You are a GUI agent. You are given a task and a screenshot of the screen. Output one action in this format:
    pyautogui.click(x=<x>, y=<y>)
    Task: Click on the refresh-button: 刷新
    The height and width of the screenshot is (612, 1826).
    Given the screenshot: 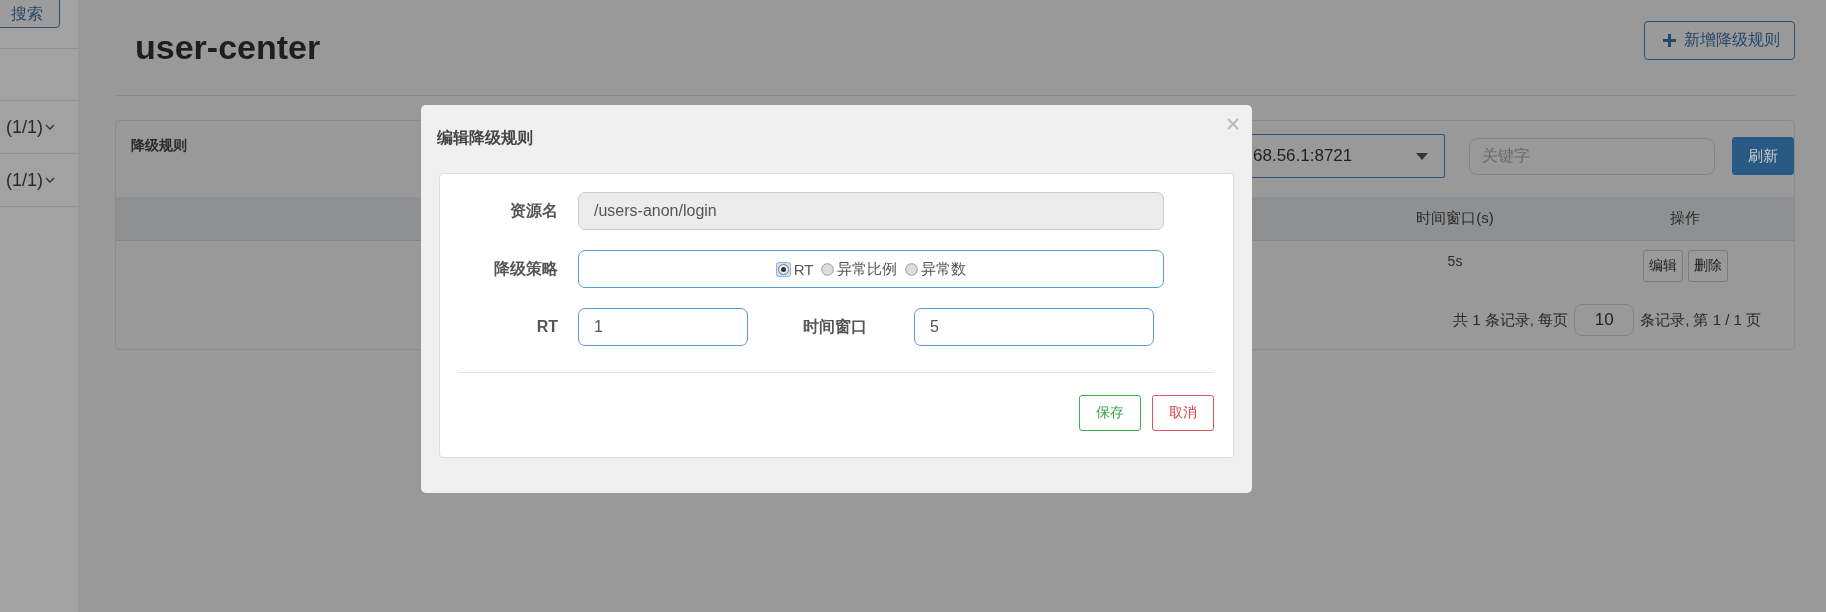 What is the action you would take?
    pyautogui.click(x=1763, y=156)
    